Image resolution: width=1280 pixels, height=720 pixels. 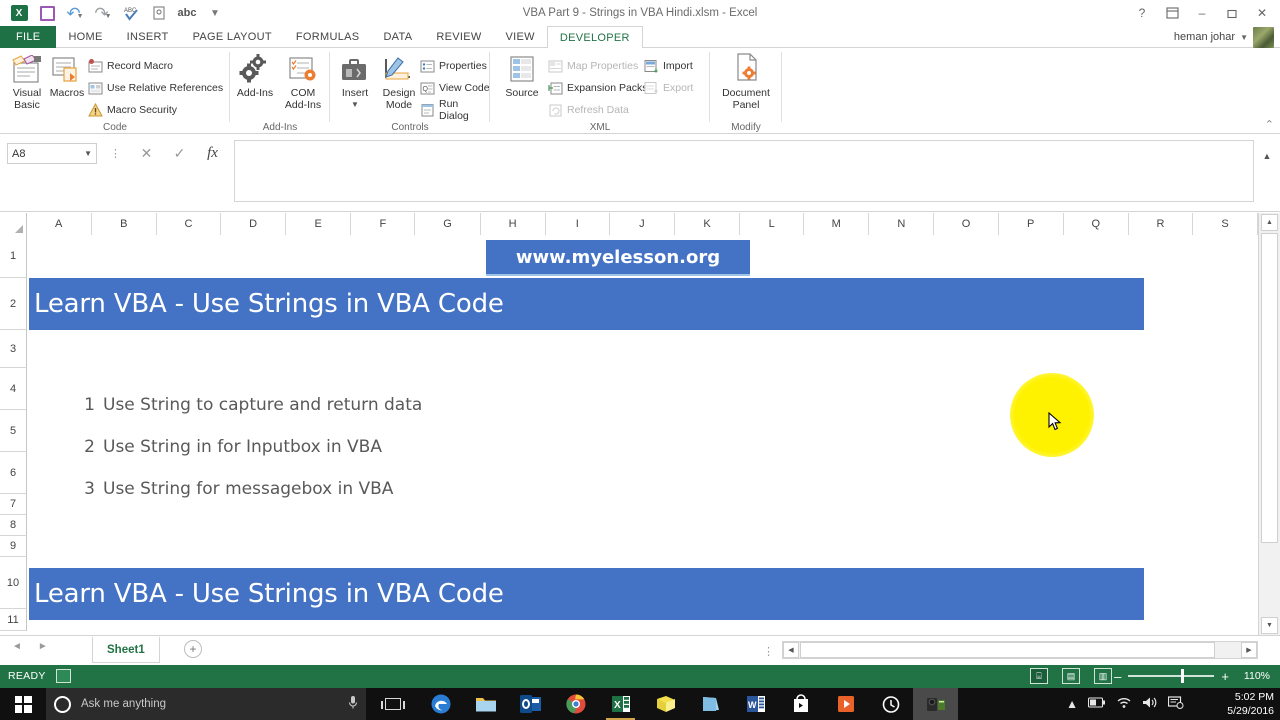 I want to click on refresh-data-button: Refresh Data, so click(x=588, y=109).